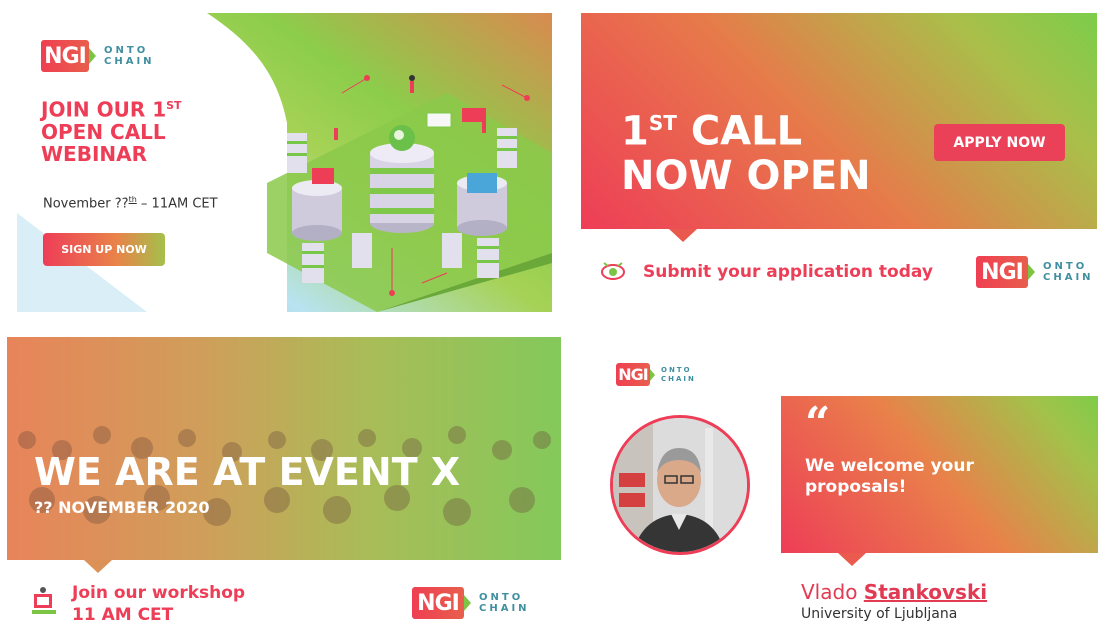 The width and height of the screenshot is (1106, 626). What do you see at coordinates (635, 131) in the screenshot?
I see `title-a: 1` at bounding box center [635, 131].